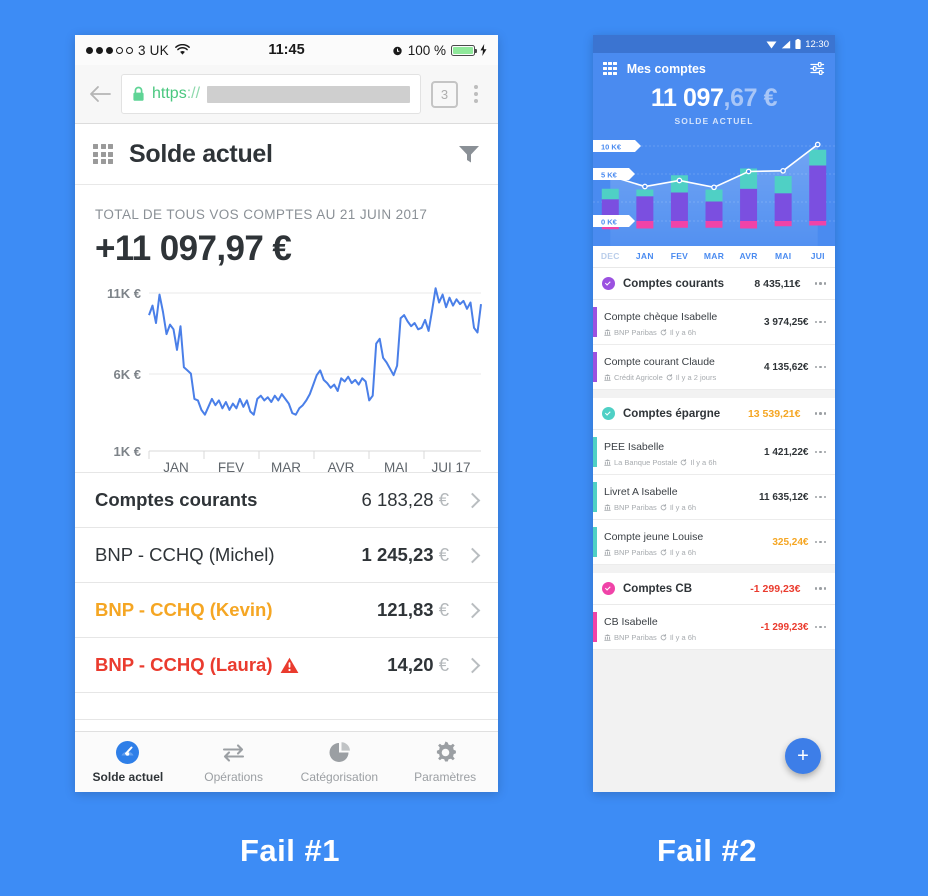 Image resolution: width=928 pixels, height=896 pixels. I want to click on address-bar: https://, so click(271, 94).